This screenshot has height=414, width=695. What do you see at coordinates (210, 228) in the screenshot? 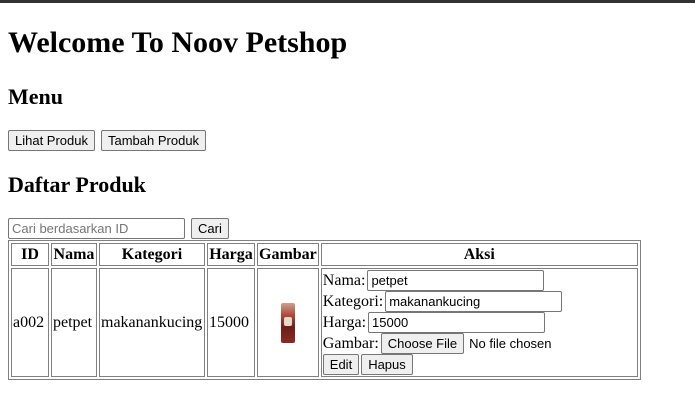
I see `search-button: Cari` at bounding box center [210, 228].